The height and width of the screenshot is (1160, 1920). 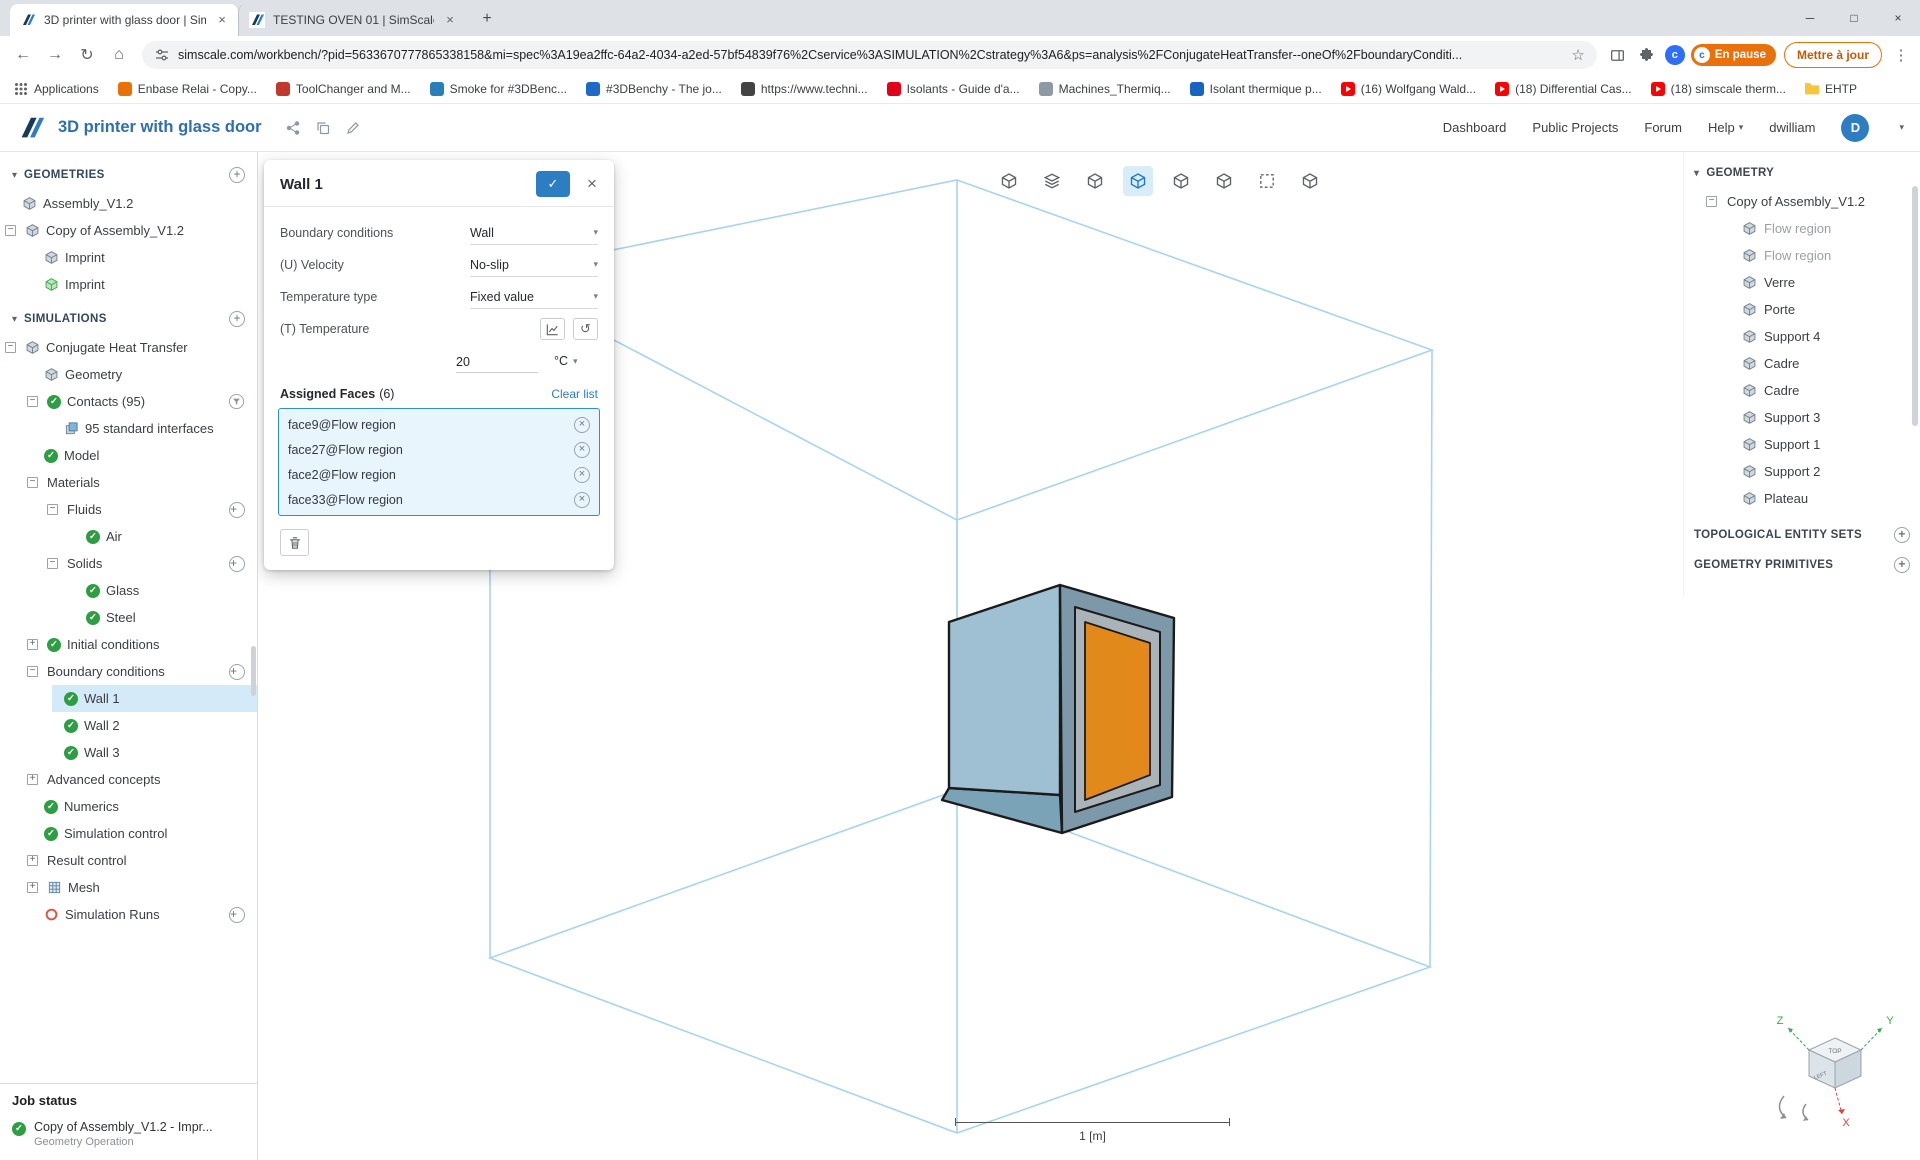 I want to click on close-button: ×, so click(x=1898, y=18).